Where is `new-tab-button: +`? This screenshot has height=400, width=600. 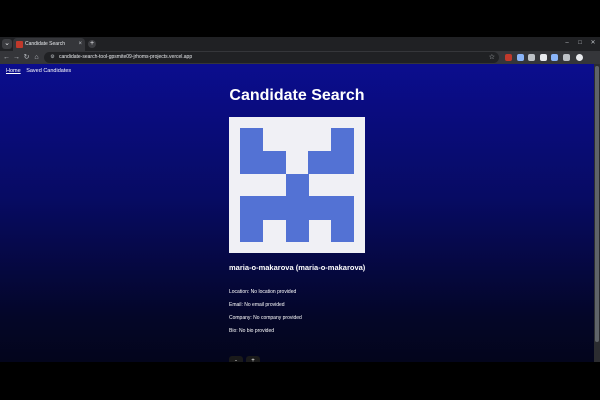
new-tab-button: + is located at coordinates (92, 44).